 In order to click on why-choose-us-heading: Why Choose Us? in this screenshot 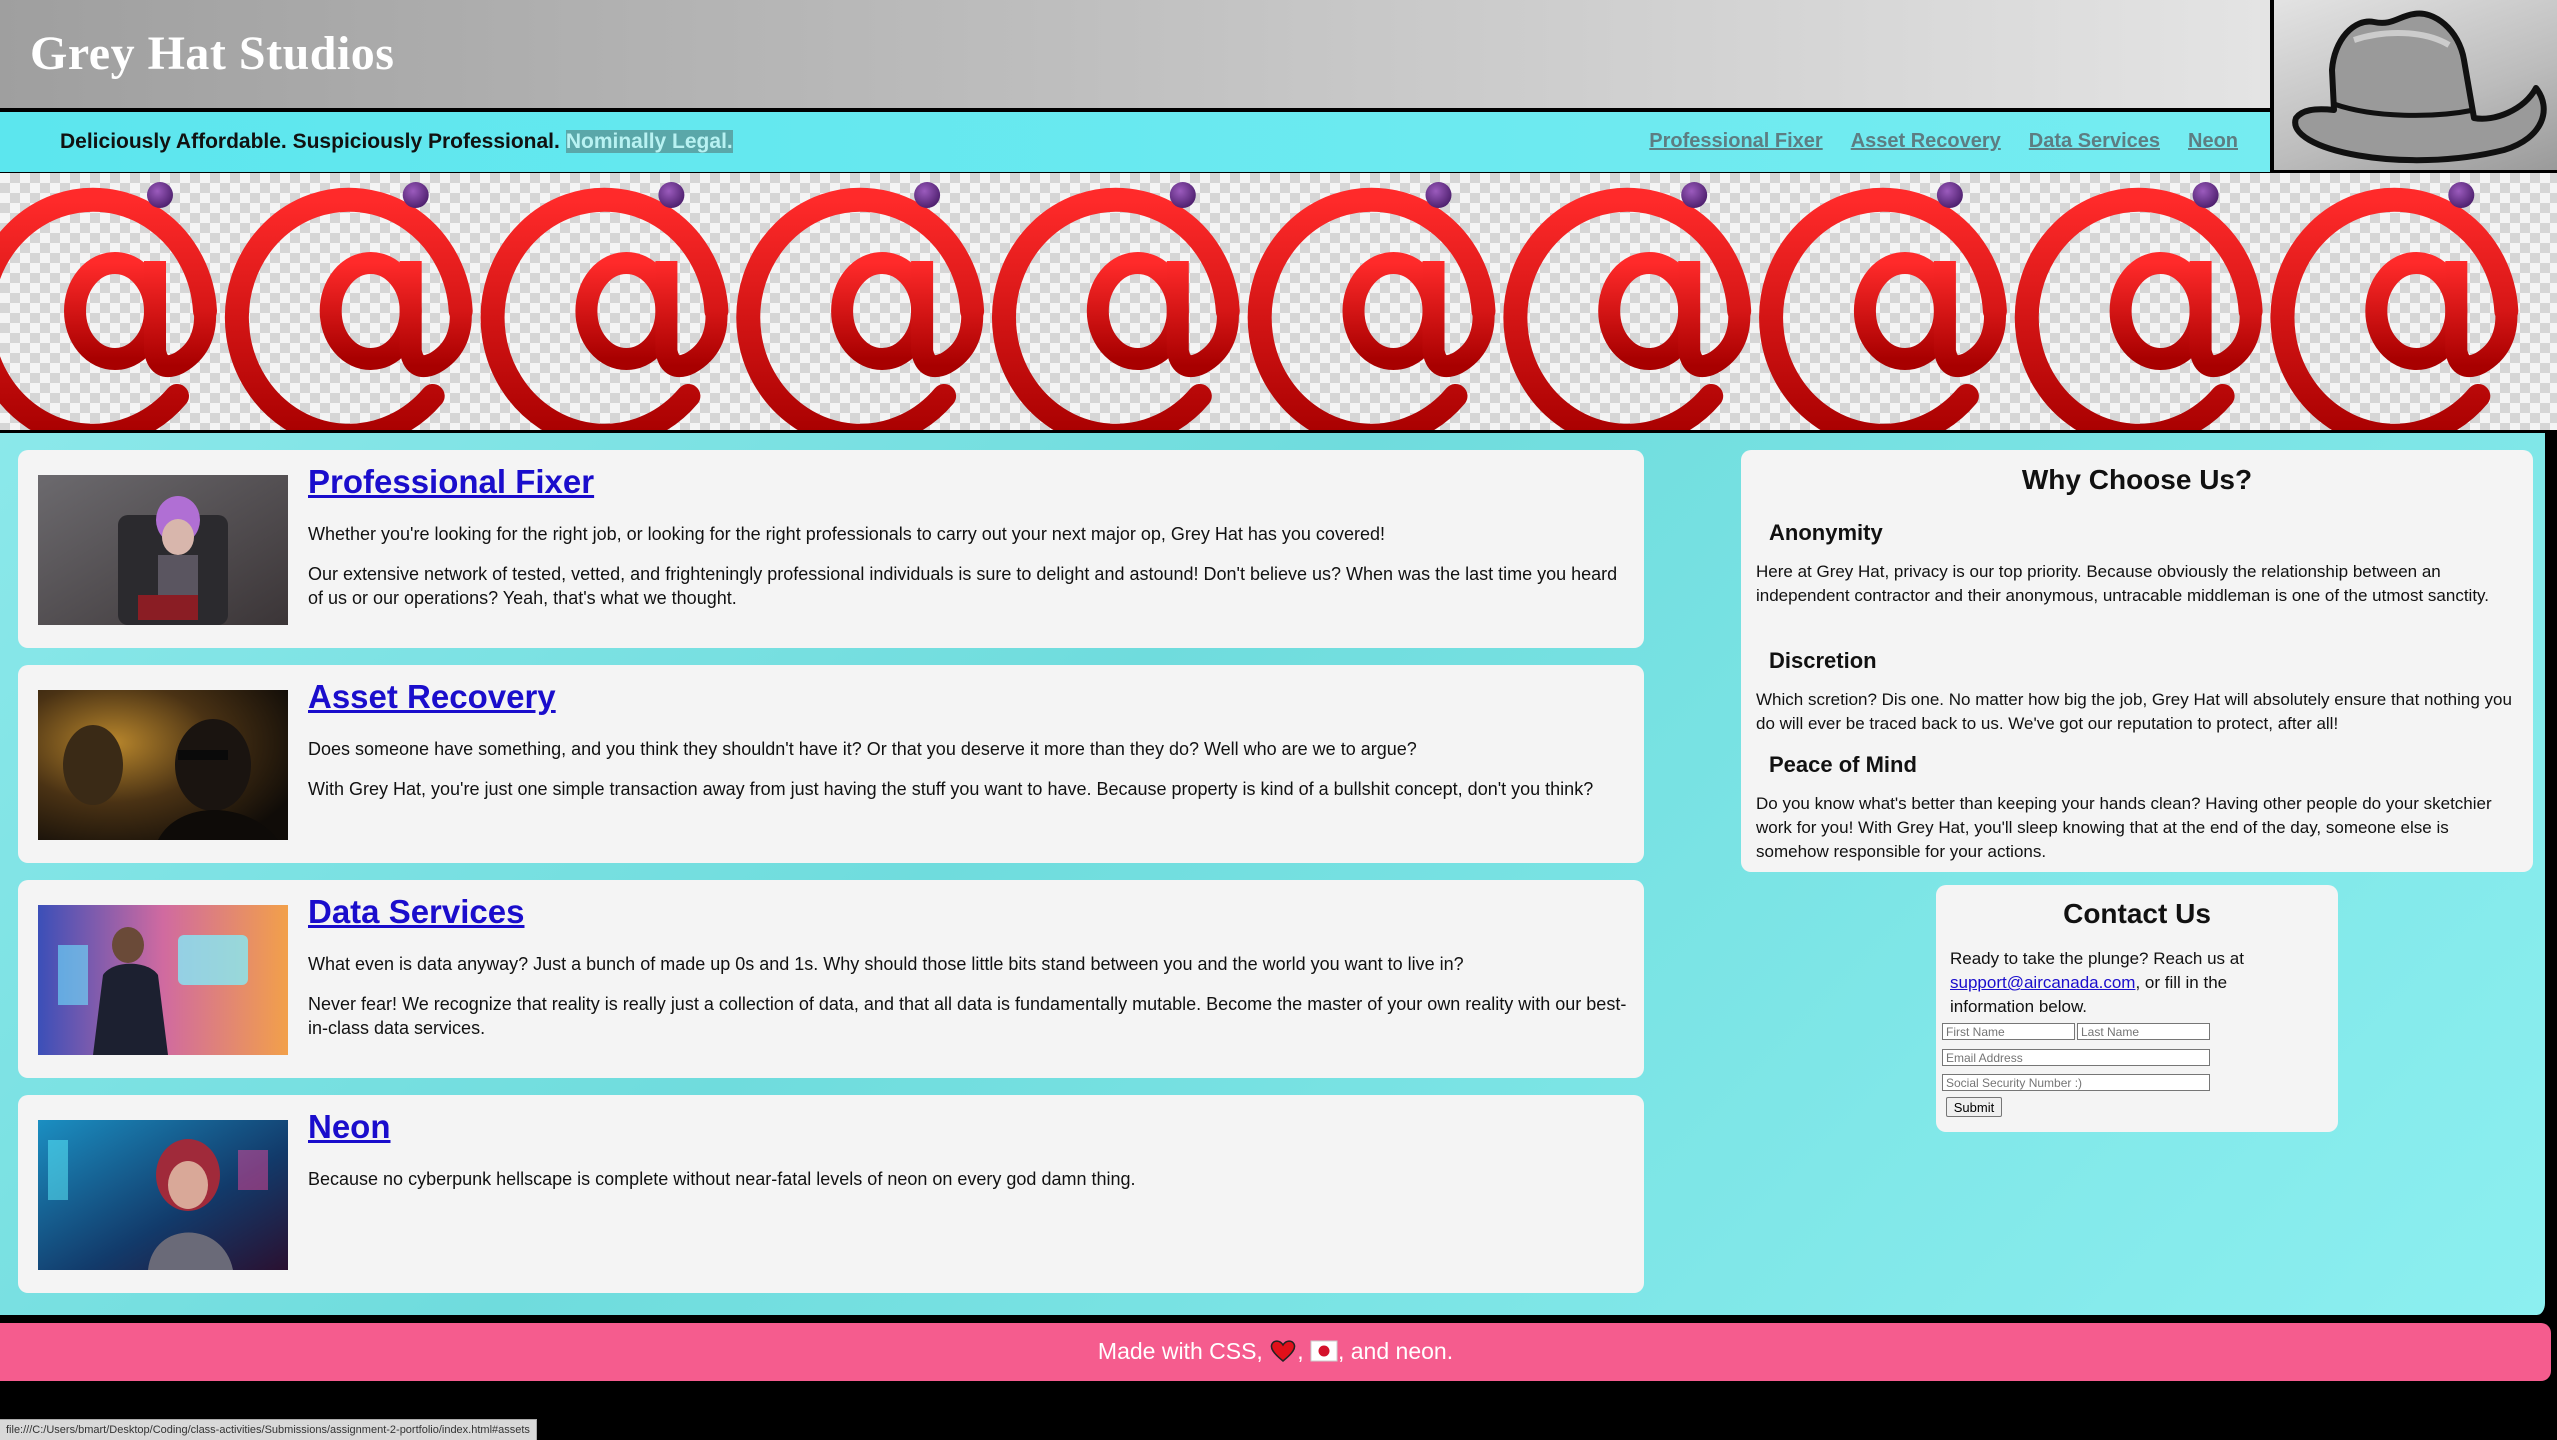, I will do `click(2137, 479)`.